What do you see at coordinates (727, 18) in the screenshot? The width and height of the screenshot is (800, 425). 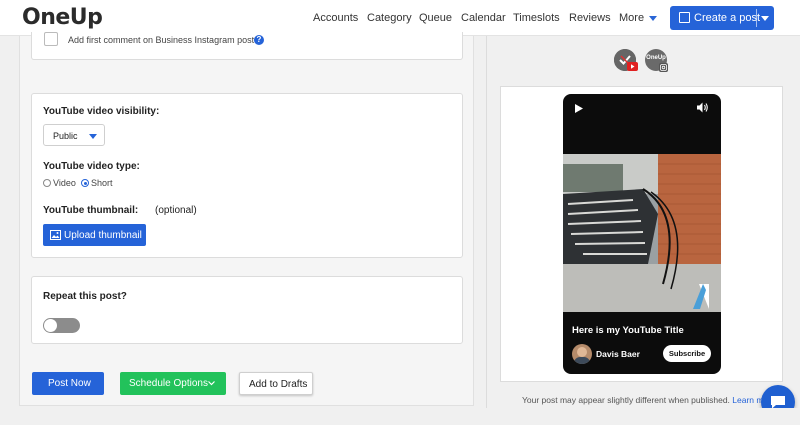 I see `create-post-label: Create a post` at bounding box center [727, 18].